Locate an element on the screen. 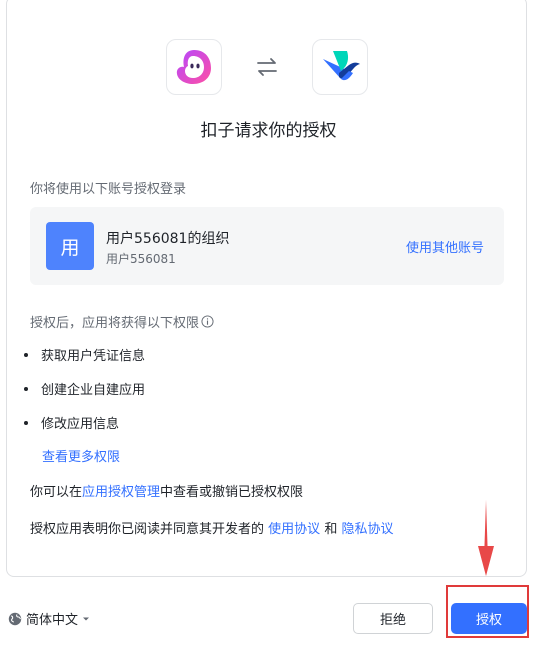 This screenshot has height=645, width=537. manage-prefix: 你可以在 is located at coordinates (56, 492).